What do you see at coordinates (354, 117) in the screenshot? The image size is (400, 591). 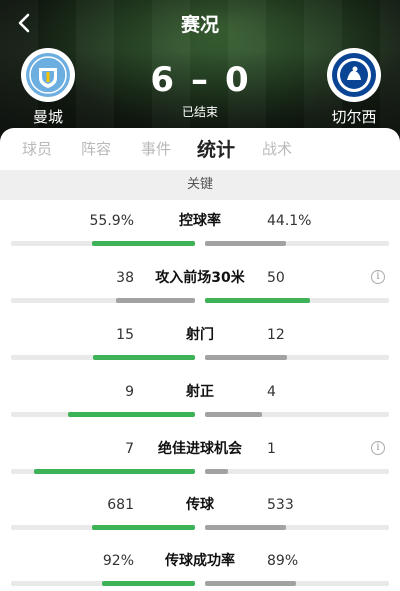 I see `away-team-name: 切尔西` at bounding box center [354, 117].